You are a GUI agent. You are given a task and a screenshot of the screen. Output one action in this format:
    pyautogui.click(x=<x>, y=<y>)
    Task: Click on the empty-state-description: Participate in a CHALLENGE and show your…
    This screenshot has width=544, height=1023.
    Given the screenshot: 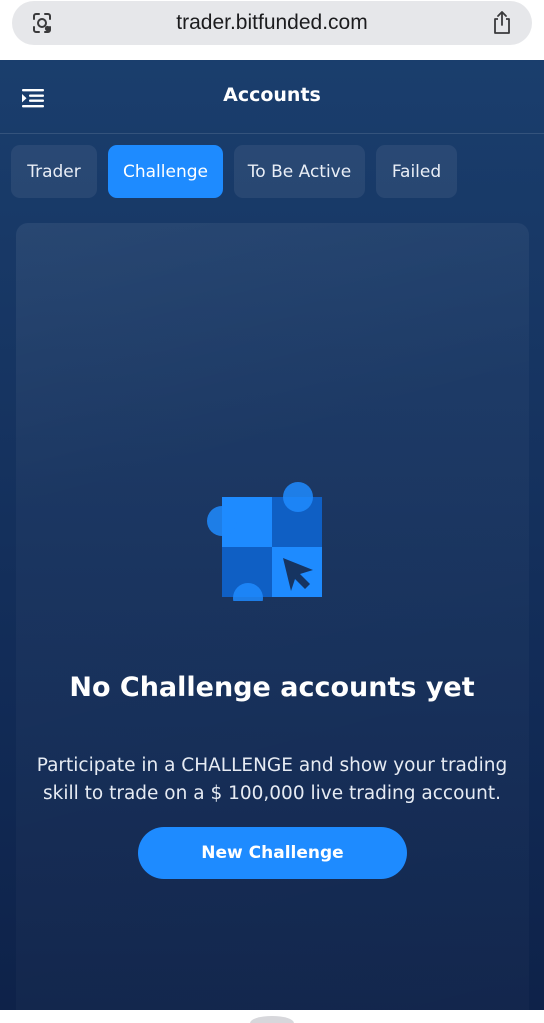 What is the action you would take?
    pyautogui.click(x=272, y=779)
    